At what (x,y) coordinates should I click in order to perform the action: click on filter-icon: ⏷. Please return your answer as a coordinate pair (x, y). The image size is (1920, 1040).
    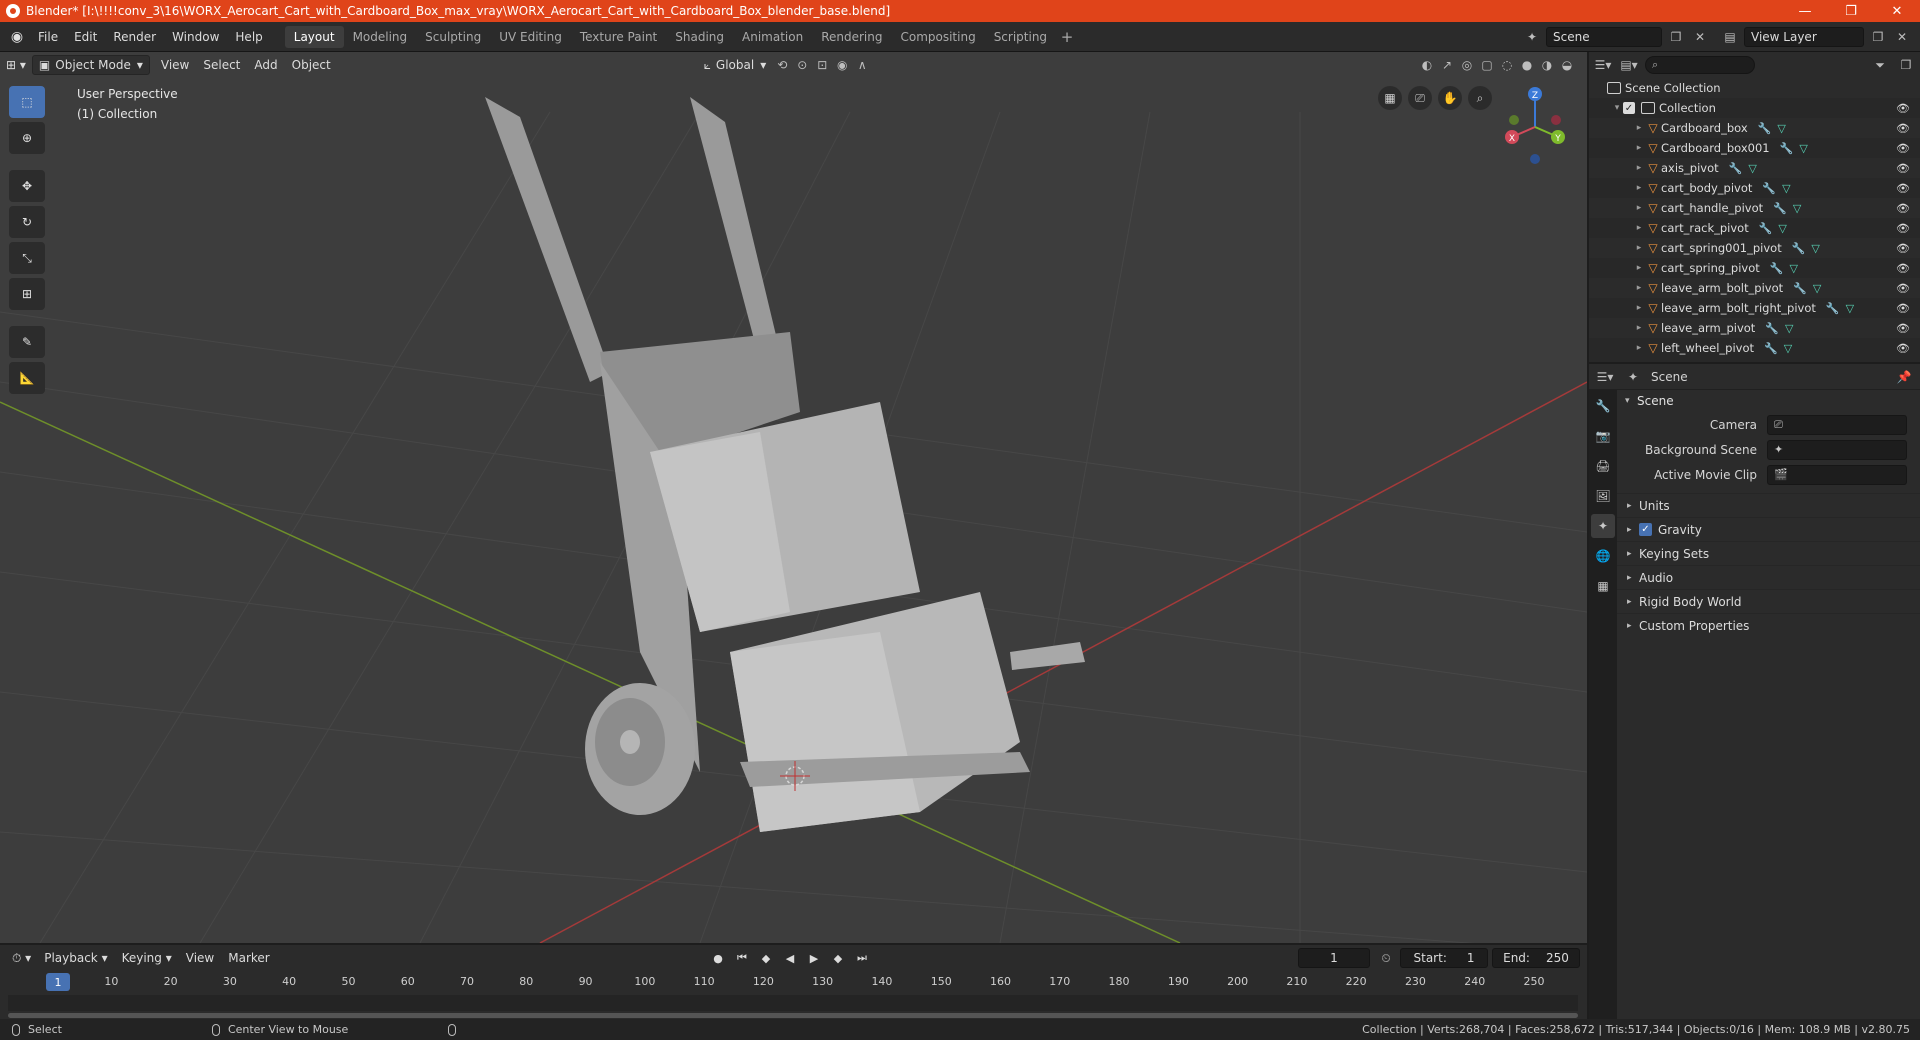
    Looking at the image, I should click on (1880, 65).